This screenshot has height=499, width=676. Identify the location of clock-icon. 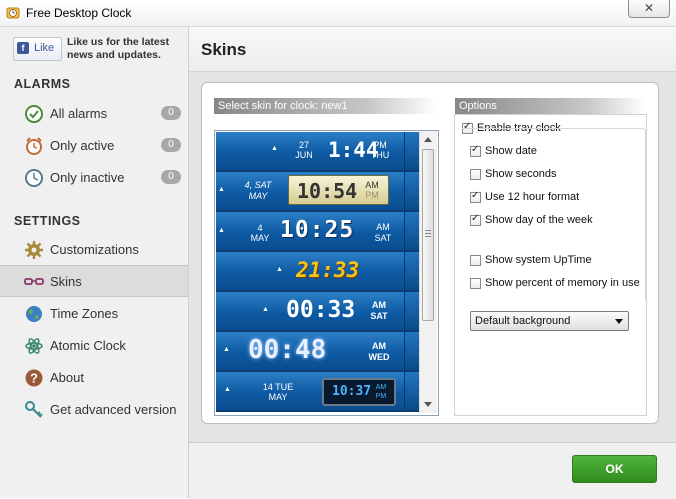
(34, 178).